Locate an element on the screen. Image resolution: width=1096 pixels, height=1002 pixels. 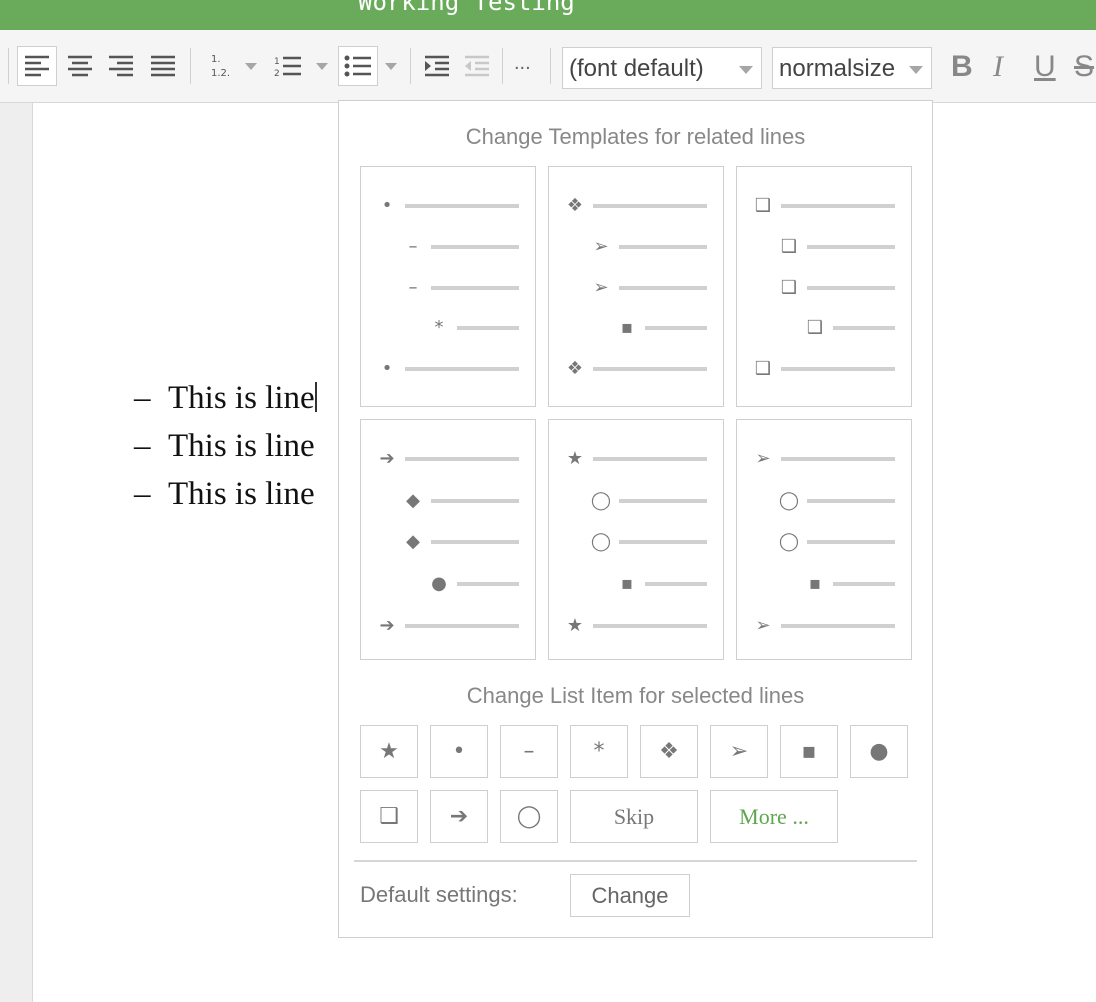
template-line: ➔ is located at coordinates (448, 459).